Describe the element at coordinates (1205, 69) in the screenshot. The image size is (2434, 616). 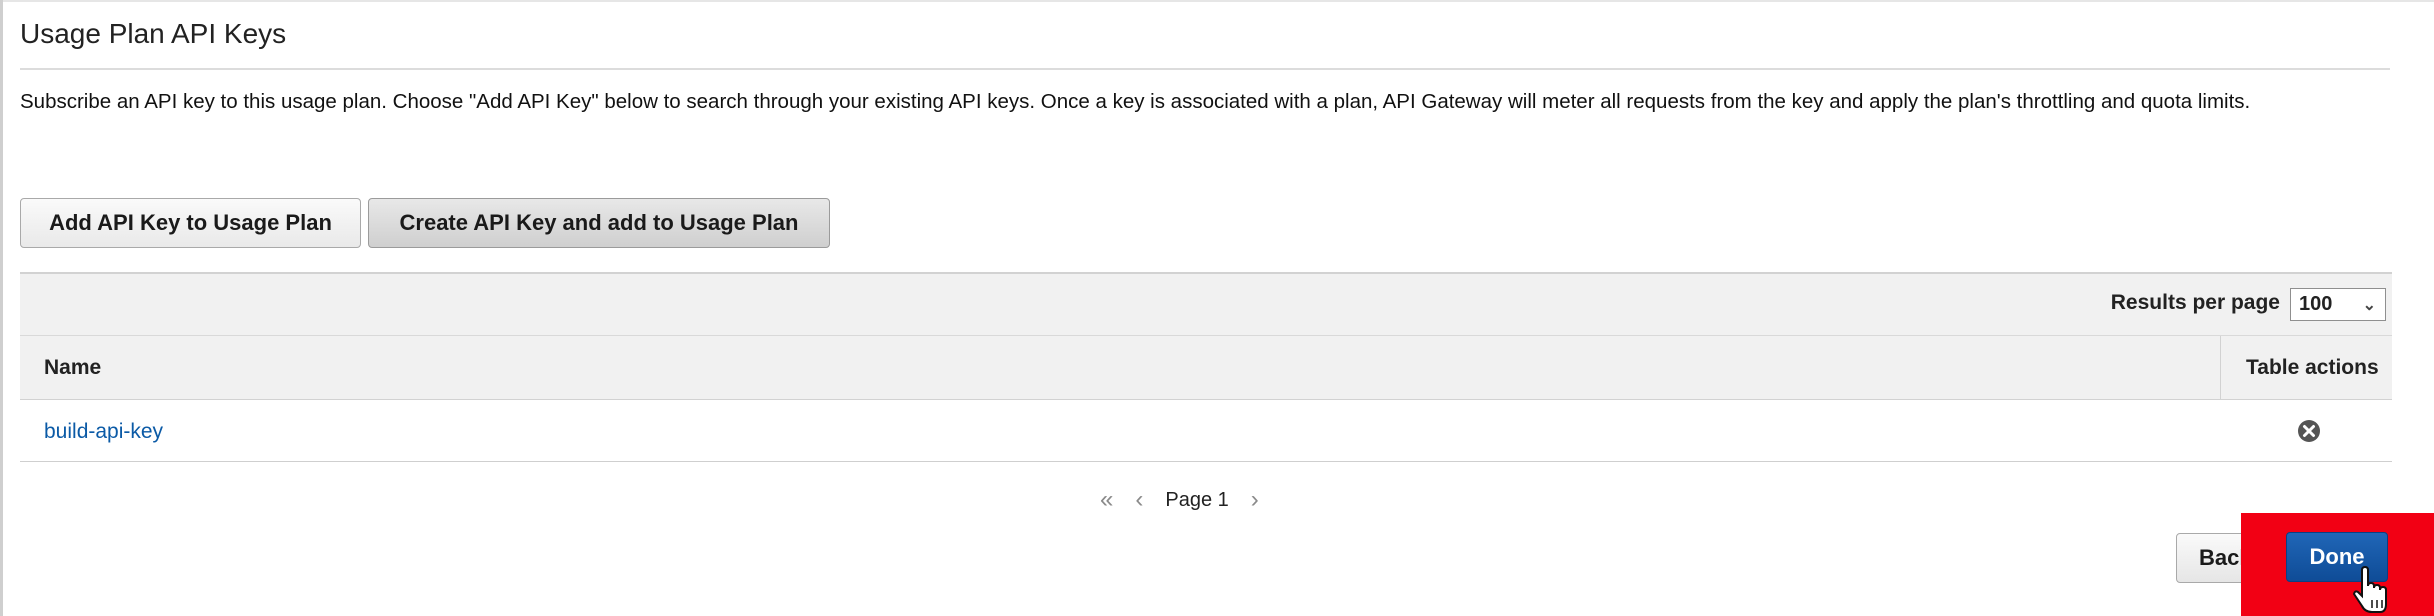
I see `title-divider` at that location.